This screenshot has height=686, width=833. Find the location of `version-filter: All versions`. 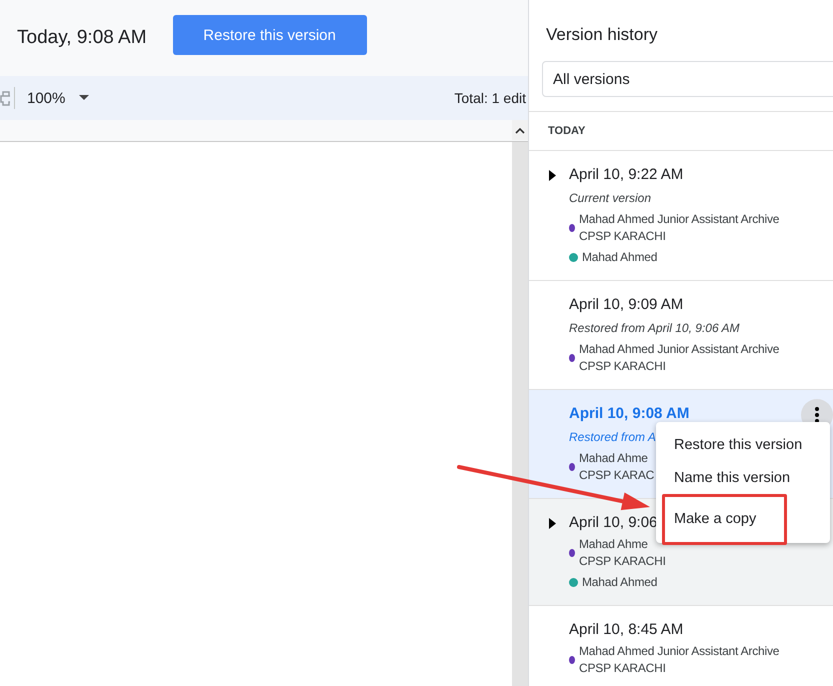

version-filter: All versions is located at coordinates (687, 79).